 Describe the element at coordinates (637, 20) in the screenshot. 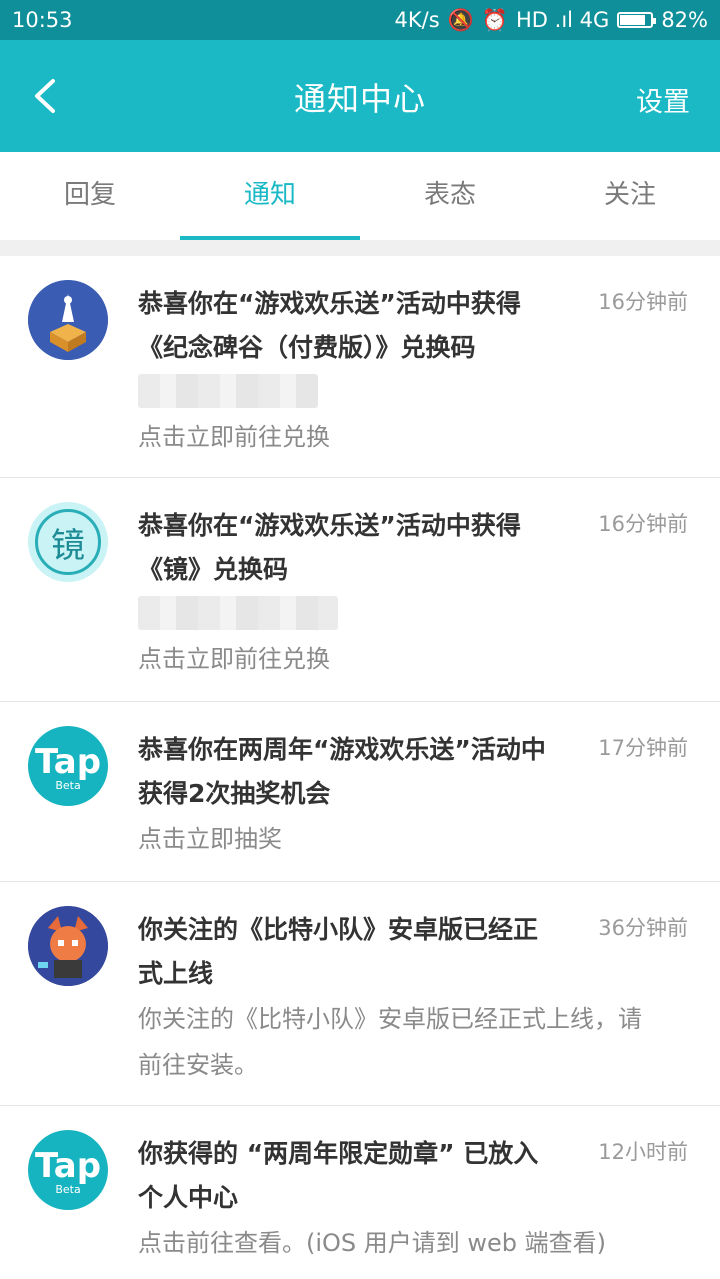

I see `battery-icon` at that location.